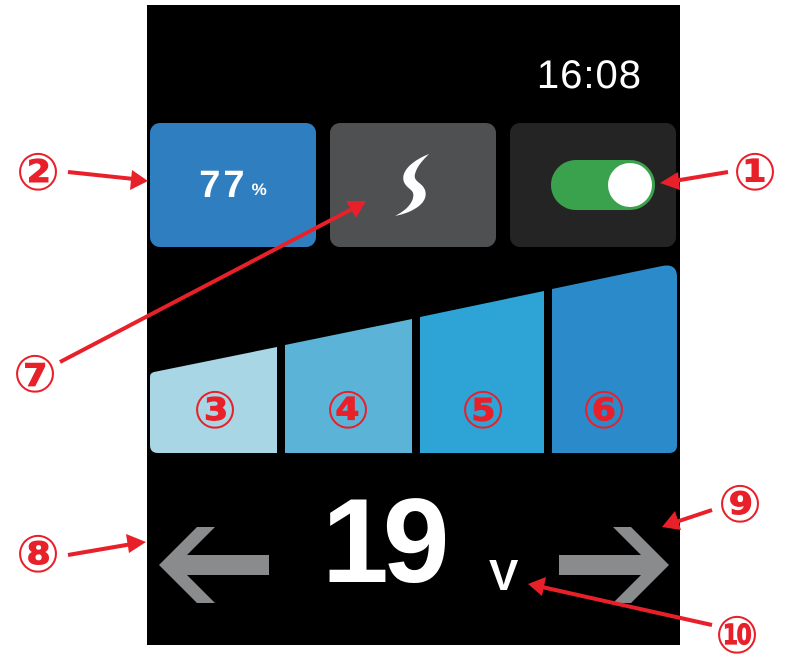 The image size is (787, 663). What do you see at coordinates (38, 555) in the screenshot?
I see `callout-label-8: ⑧` at bounding box center [38, 555].